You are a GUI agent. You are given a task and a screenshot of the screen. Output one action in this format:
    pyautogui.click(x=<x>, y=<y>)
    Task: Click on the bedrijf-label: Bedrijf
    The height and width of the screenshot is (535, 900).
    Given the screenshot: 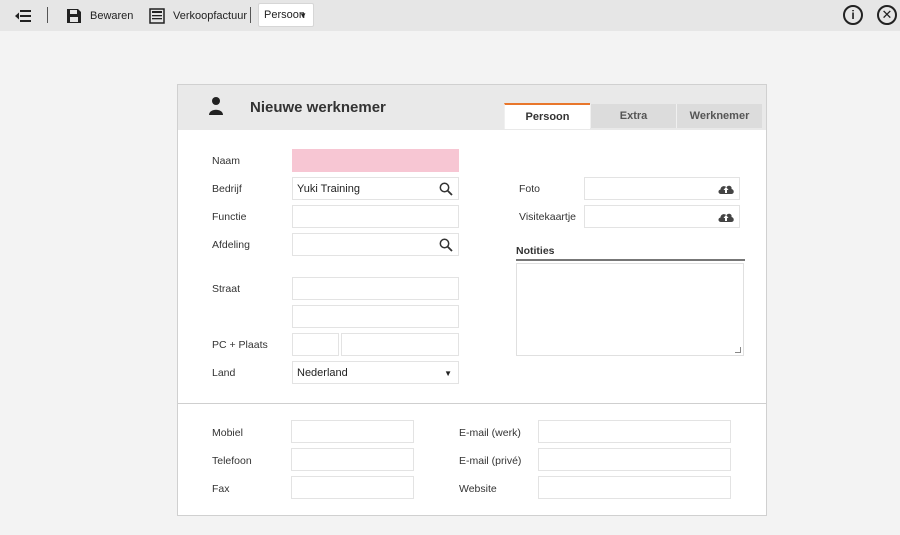 What is the action you would take?
    pyautogui.click(x=227, y=189)
    